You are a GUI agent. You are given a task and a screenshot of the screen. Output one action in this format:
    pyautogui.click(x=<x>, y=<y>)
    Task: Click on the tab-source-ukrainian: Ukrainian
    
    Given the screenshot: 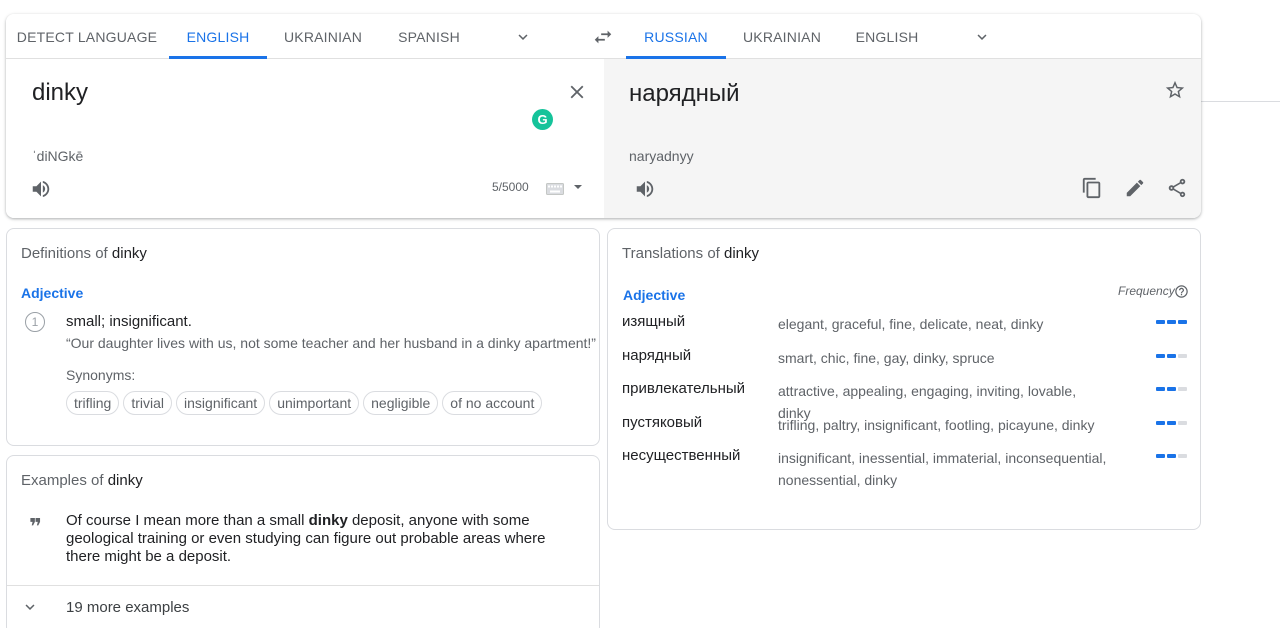 What is the action you would take?
    pyautogui.click(x=323, y=36)
    